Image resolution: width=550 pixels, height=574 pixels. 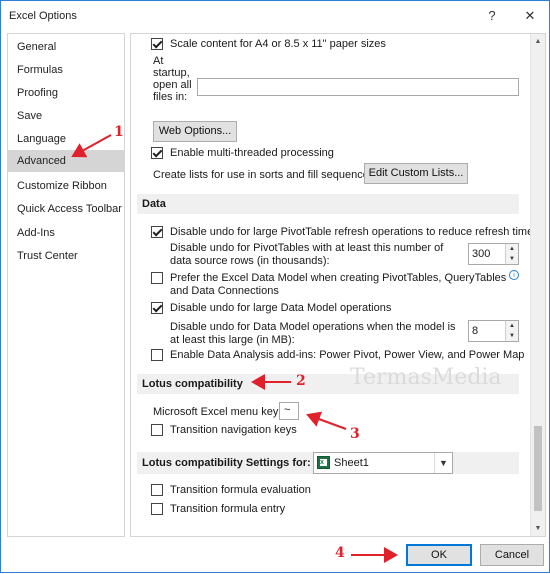 What do you see at coordinates (383, 463) in the screenshot?
I see `lotus-sheet-select: x Sheet1 ▼` at bounding box center [383, 463].